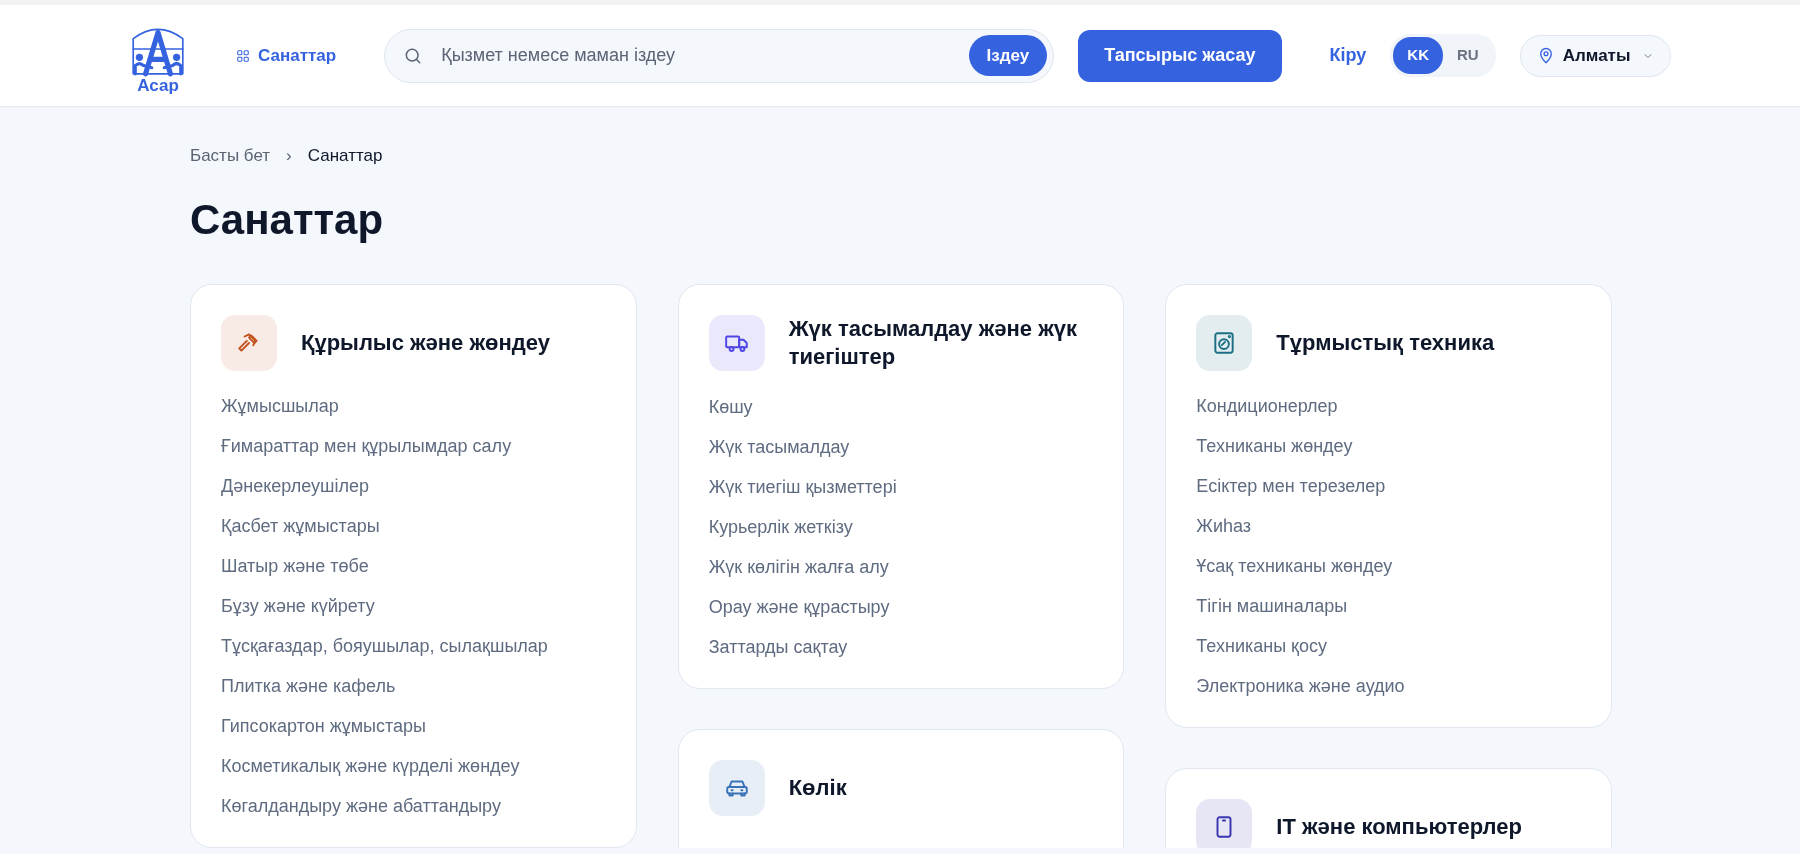 The height and width of the screenshot is (854, 1800). Describe the element at coordinates (1399, 827) in the screenshot. I see `category-title: IT және компьютерлер` at that location.